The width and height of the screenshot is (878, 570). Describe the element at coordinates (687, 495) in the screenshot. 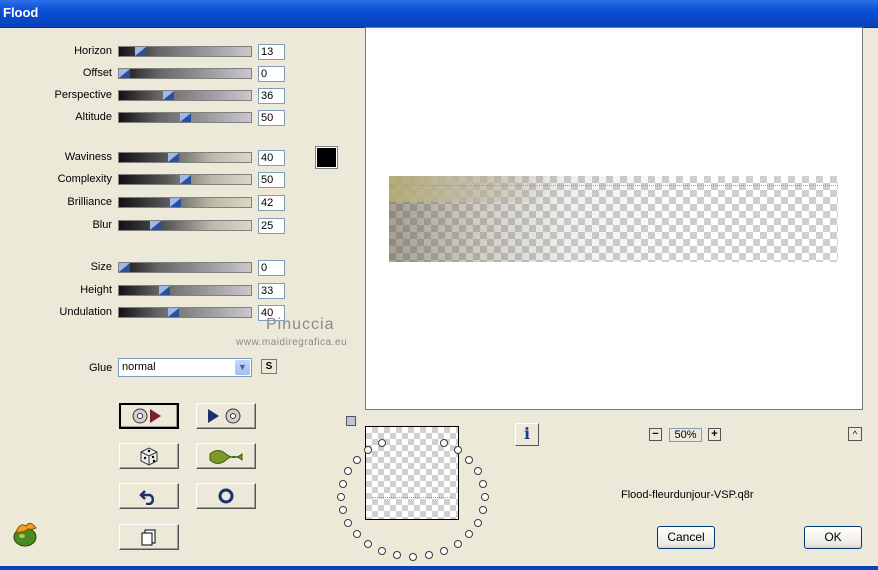

I see `preset-filename: Flood-fleurdunjour-VSP.q8r` at that location.